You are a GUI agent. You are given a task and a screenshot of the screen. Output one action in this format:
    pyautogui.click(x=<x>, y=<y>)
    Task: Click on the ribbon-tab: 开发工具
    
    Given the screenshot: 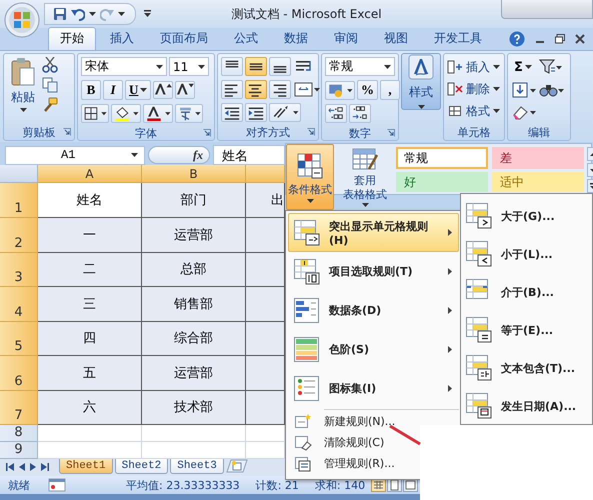 What is the action you would take?
    pyautogui.click(x=458, y=38)
    